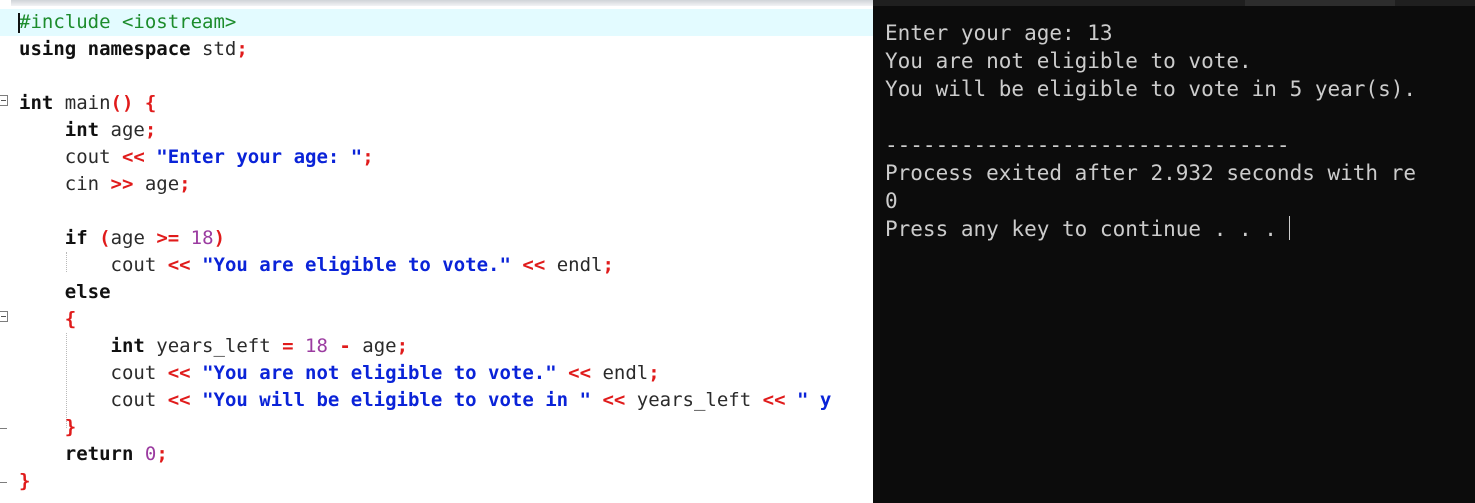  Describe the element at coordinates (128, 22) in the screenshot. I see `code-token: #include <iostream>` at that location.